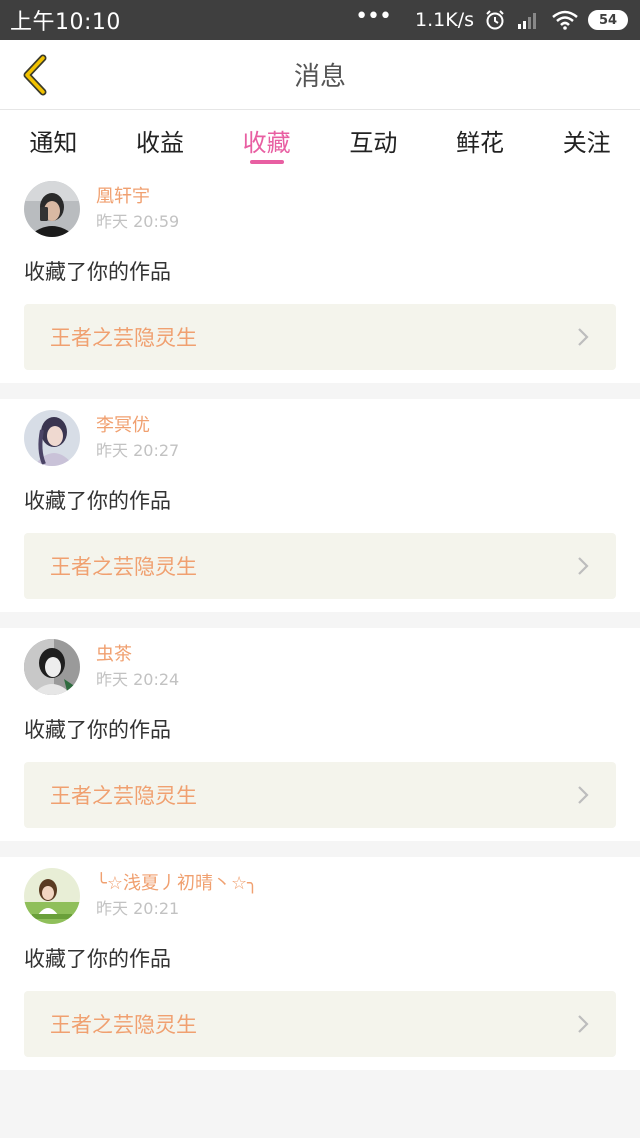 This screenshot has height=1138, width=640. I want to click on more-dots-icon: •••, so click(373, 16).